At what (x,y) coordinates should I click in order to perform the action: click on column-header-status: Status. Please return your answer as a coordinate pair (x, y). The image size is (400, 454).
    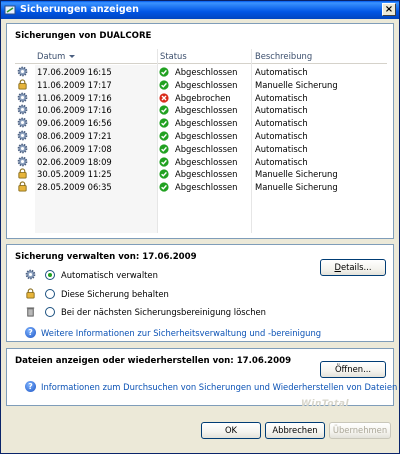
    Looking at the image, I should click on (173, 56).